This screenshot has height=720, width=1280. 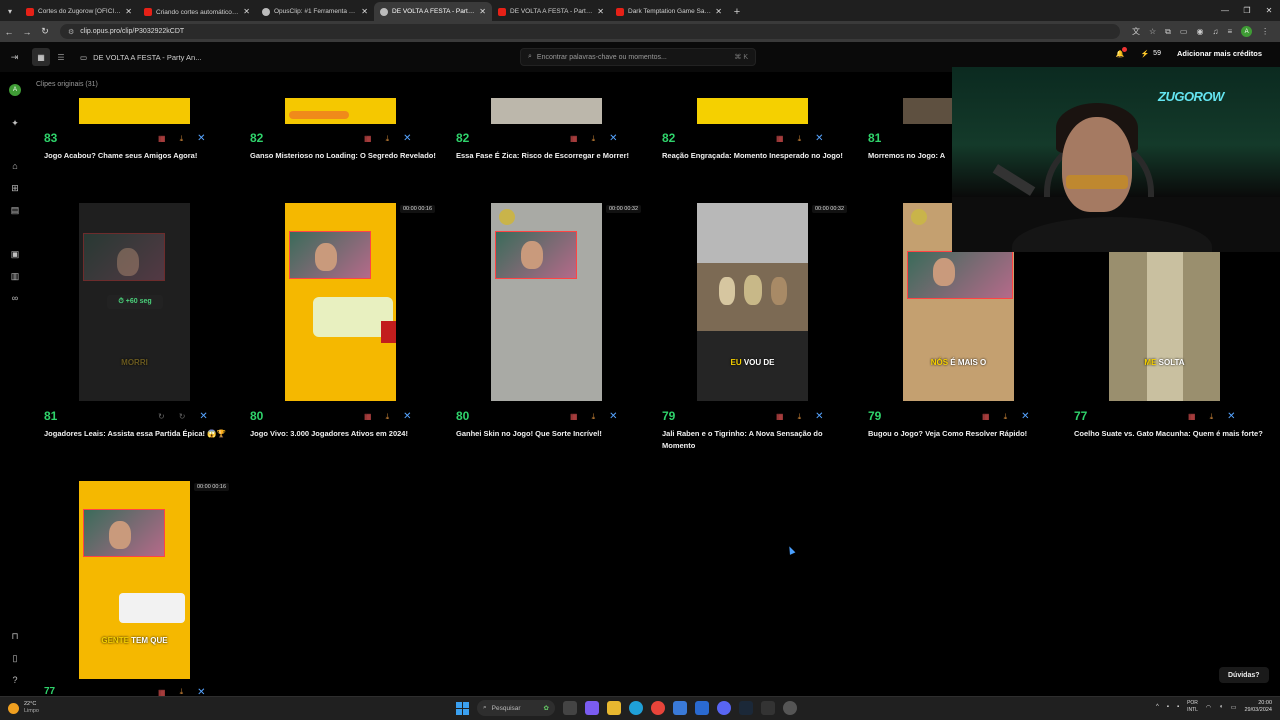 I want to click on book-icon: ▯, so click(x=15, y=658).